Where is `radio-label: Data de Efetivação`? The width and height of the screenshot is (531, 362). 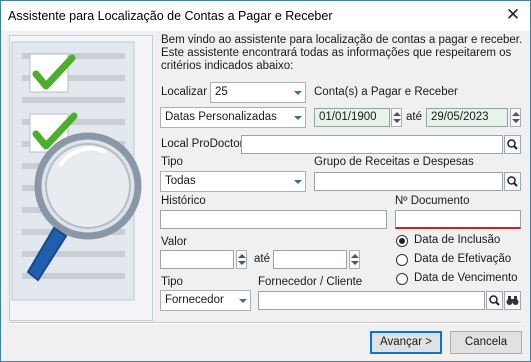
radio-label: Data de Efetivação is located at coordinates (463, 259).